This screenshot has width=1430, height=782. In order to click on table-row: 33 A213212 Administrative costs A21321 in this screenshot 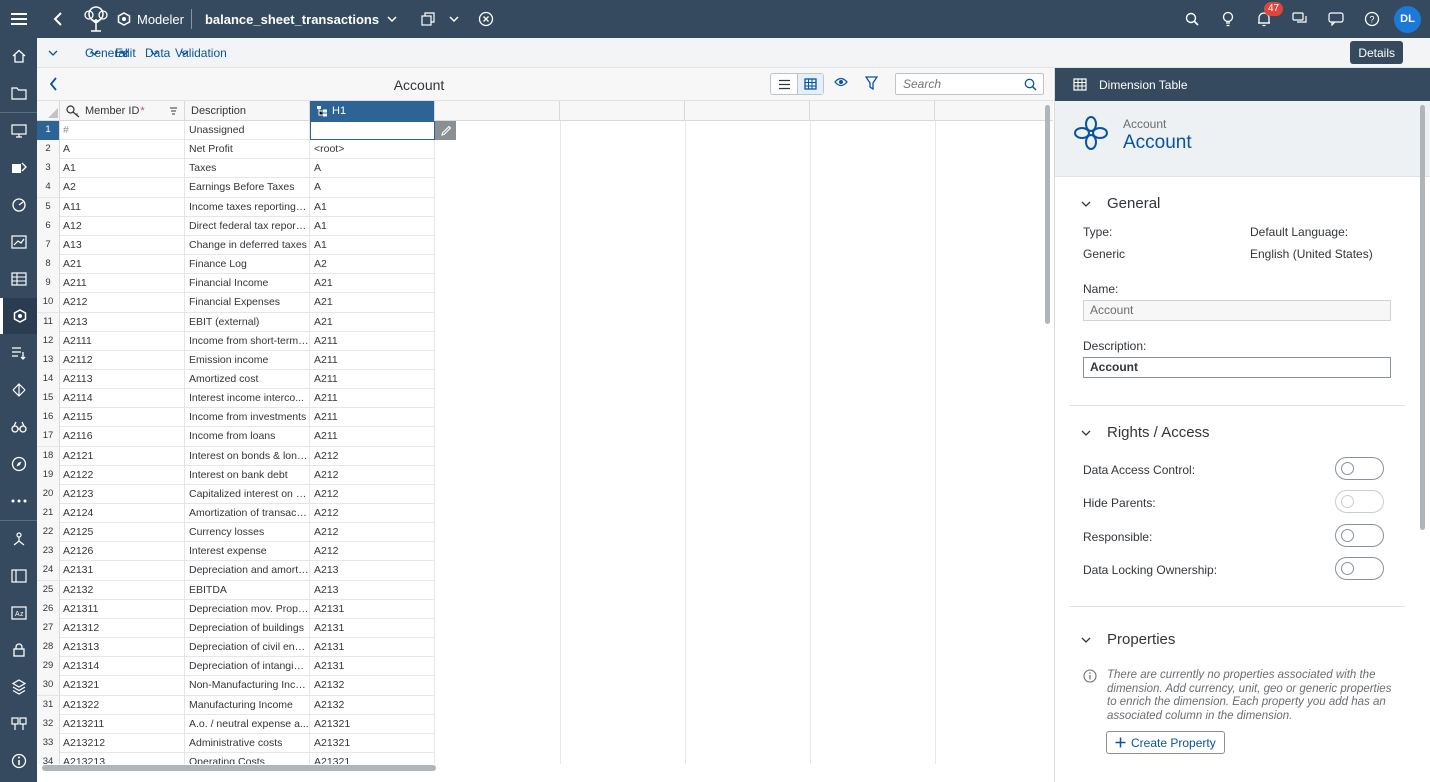, I will do `click(236, 743)`.